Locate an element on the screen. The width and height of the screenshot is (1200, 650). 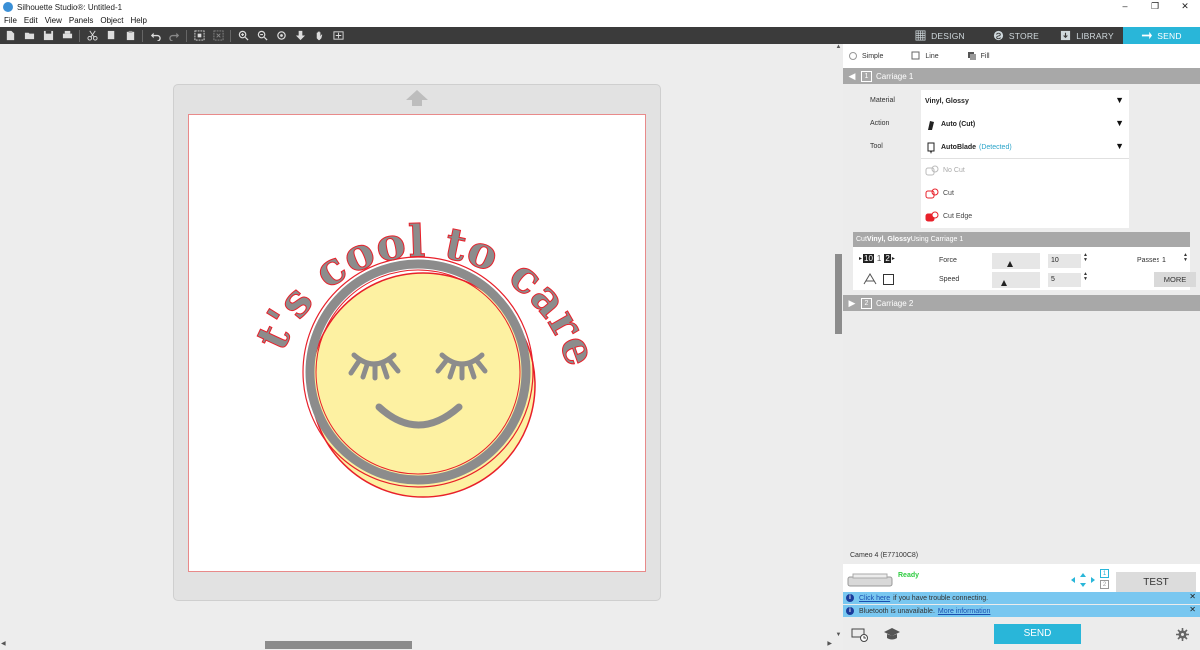
scroll-left-icon: ◀ is located at coordinates (3, 643).